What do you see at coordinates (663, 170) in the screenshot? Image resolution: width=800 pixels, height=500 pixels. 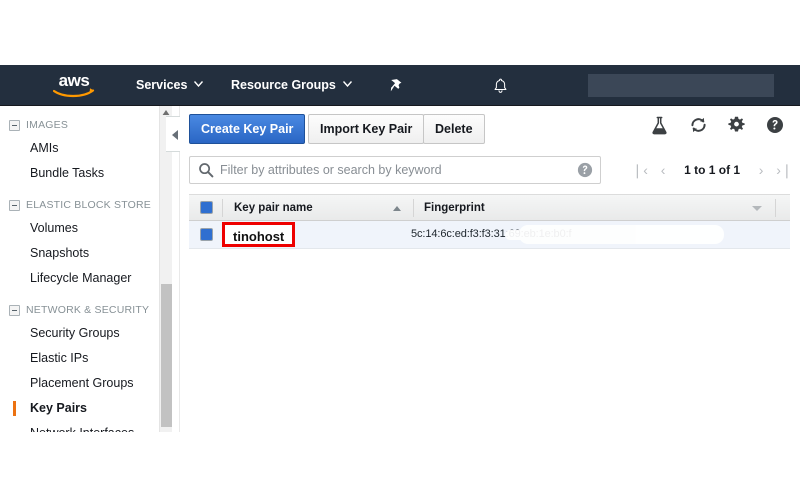 I see `pagination-prev-button: ‹` at bounding box center [663, 170].